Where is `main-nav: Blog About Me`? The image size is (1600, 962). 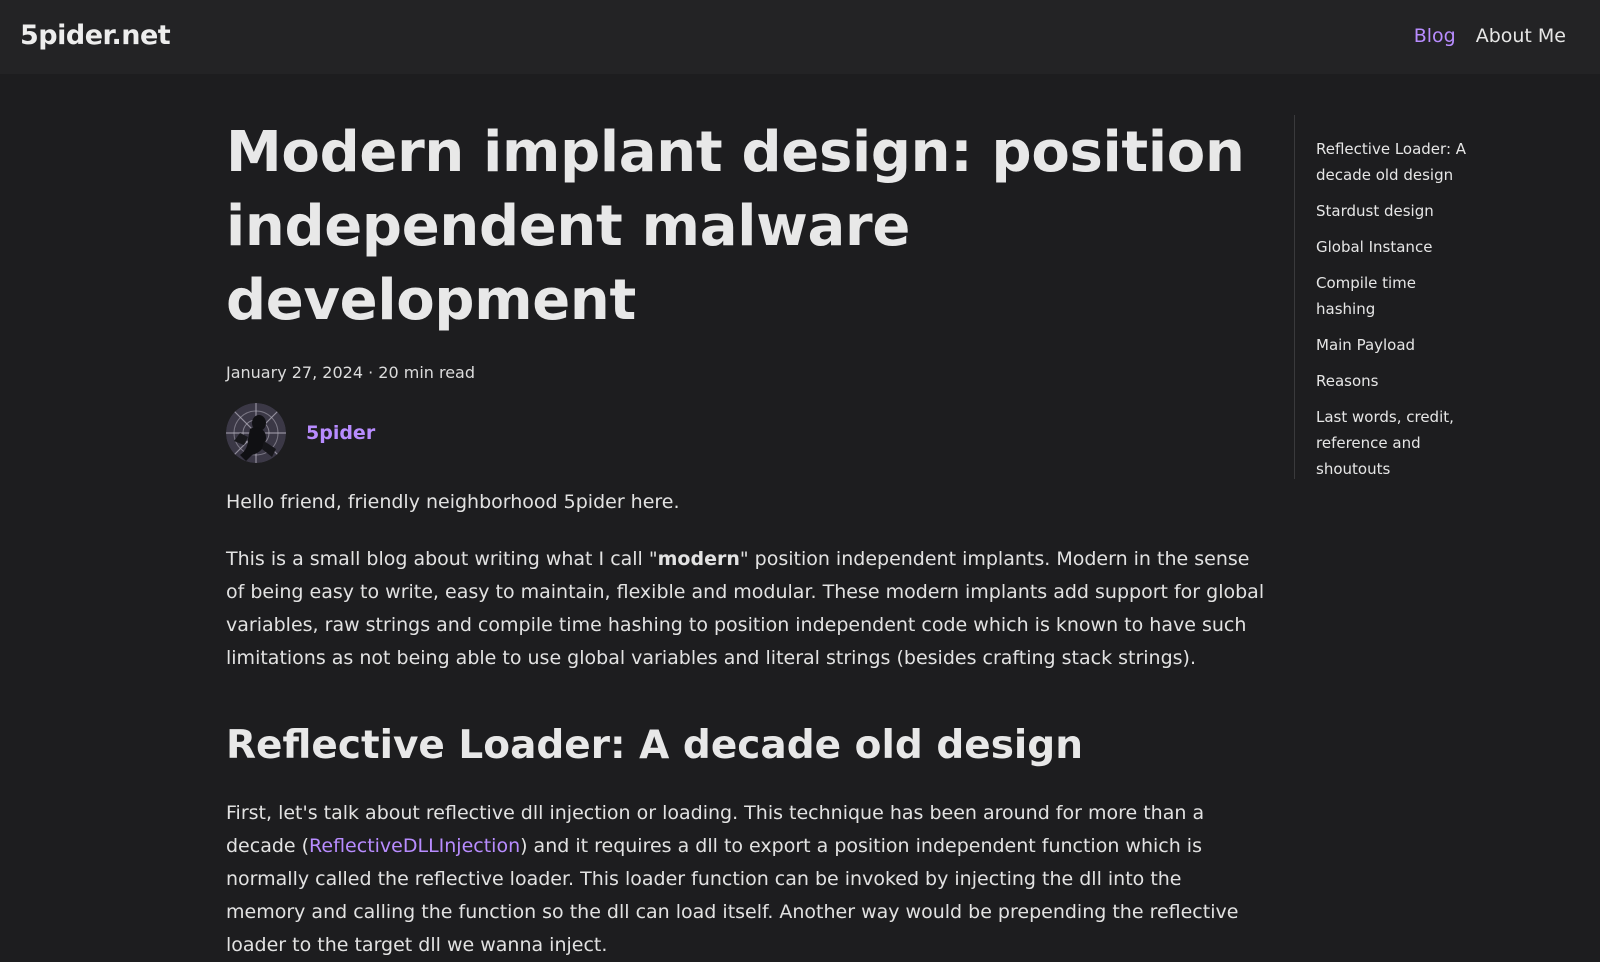 main-nav: Blog About Me is located at coordinates (1490, 36).